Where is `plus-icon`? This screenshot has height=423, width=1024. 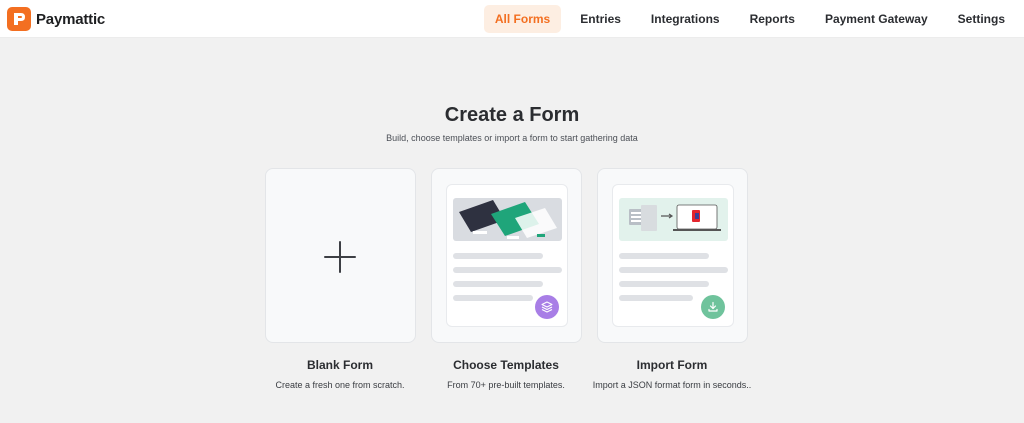
plus-icon is located at coordinates (340, 257).